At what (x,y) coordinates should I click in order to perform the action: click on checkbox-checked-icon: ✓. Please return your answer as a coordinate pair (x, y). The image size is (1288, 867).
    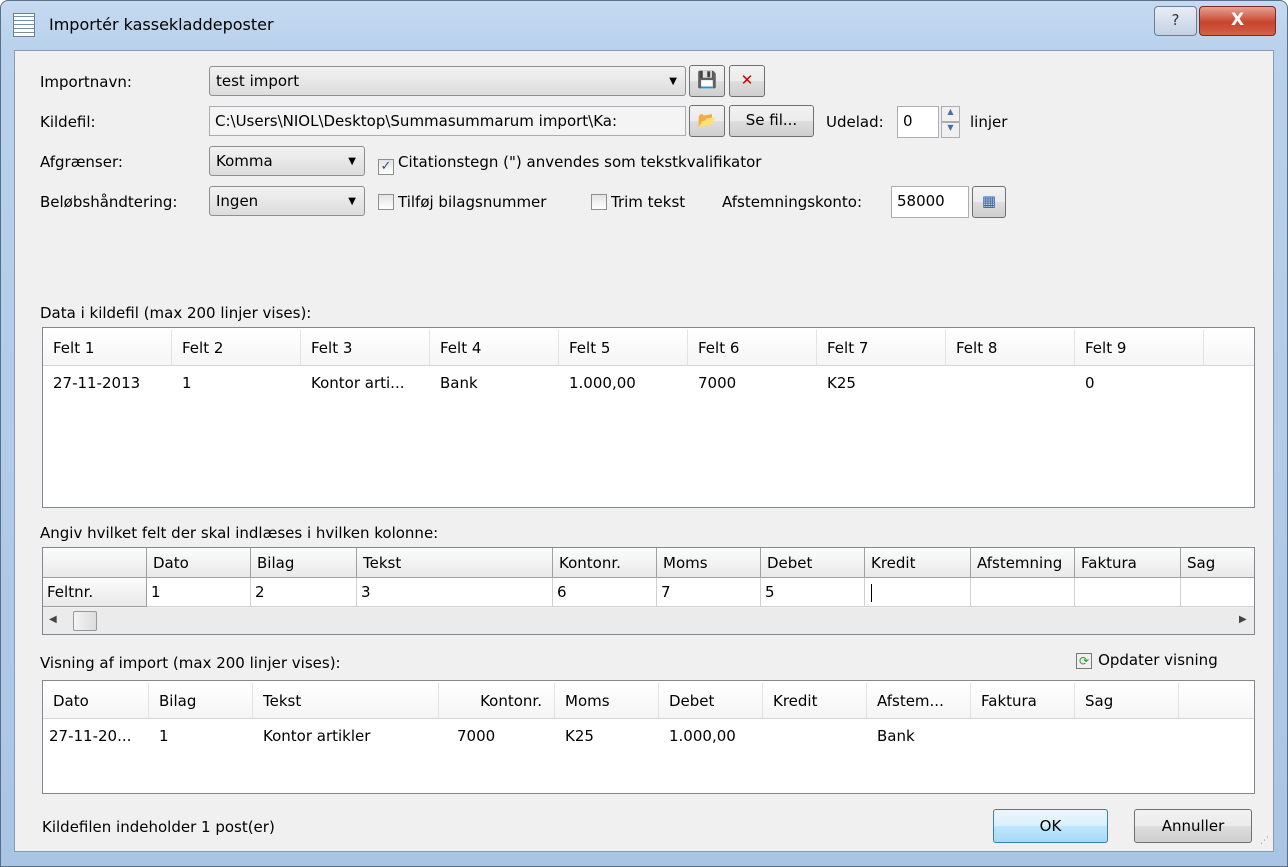
    Looking at the image, I should click on (386, 167).